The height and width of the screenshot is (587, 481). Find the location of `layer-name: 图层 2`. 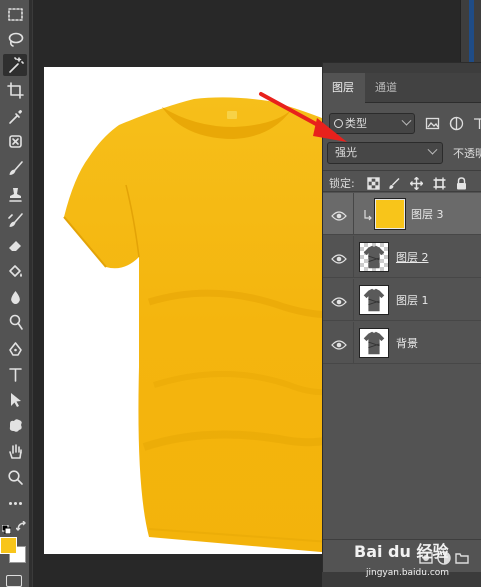

layer-name: 图层 2 is located at coordinates (412, 257).